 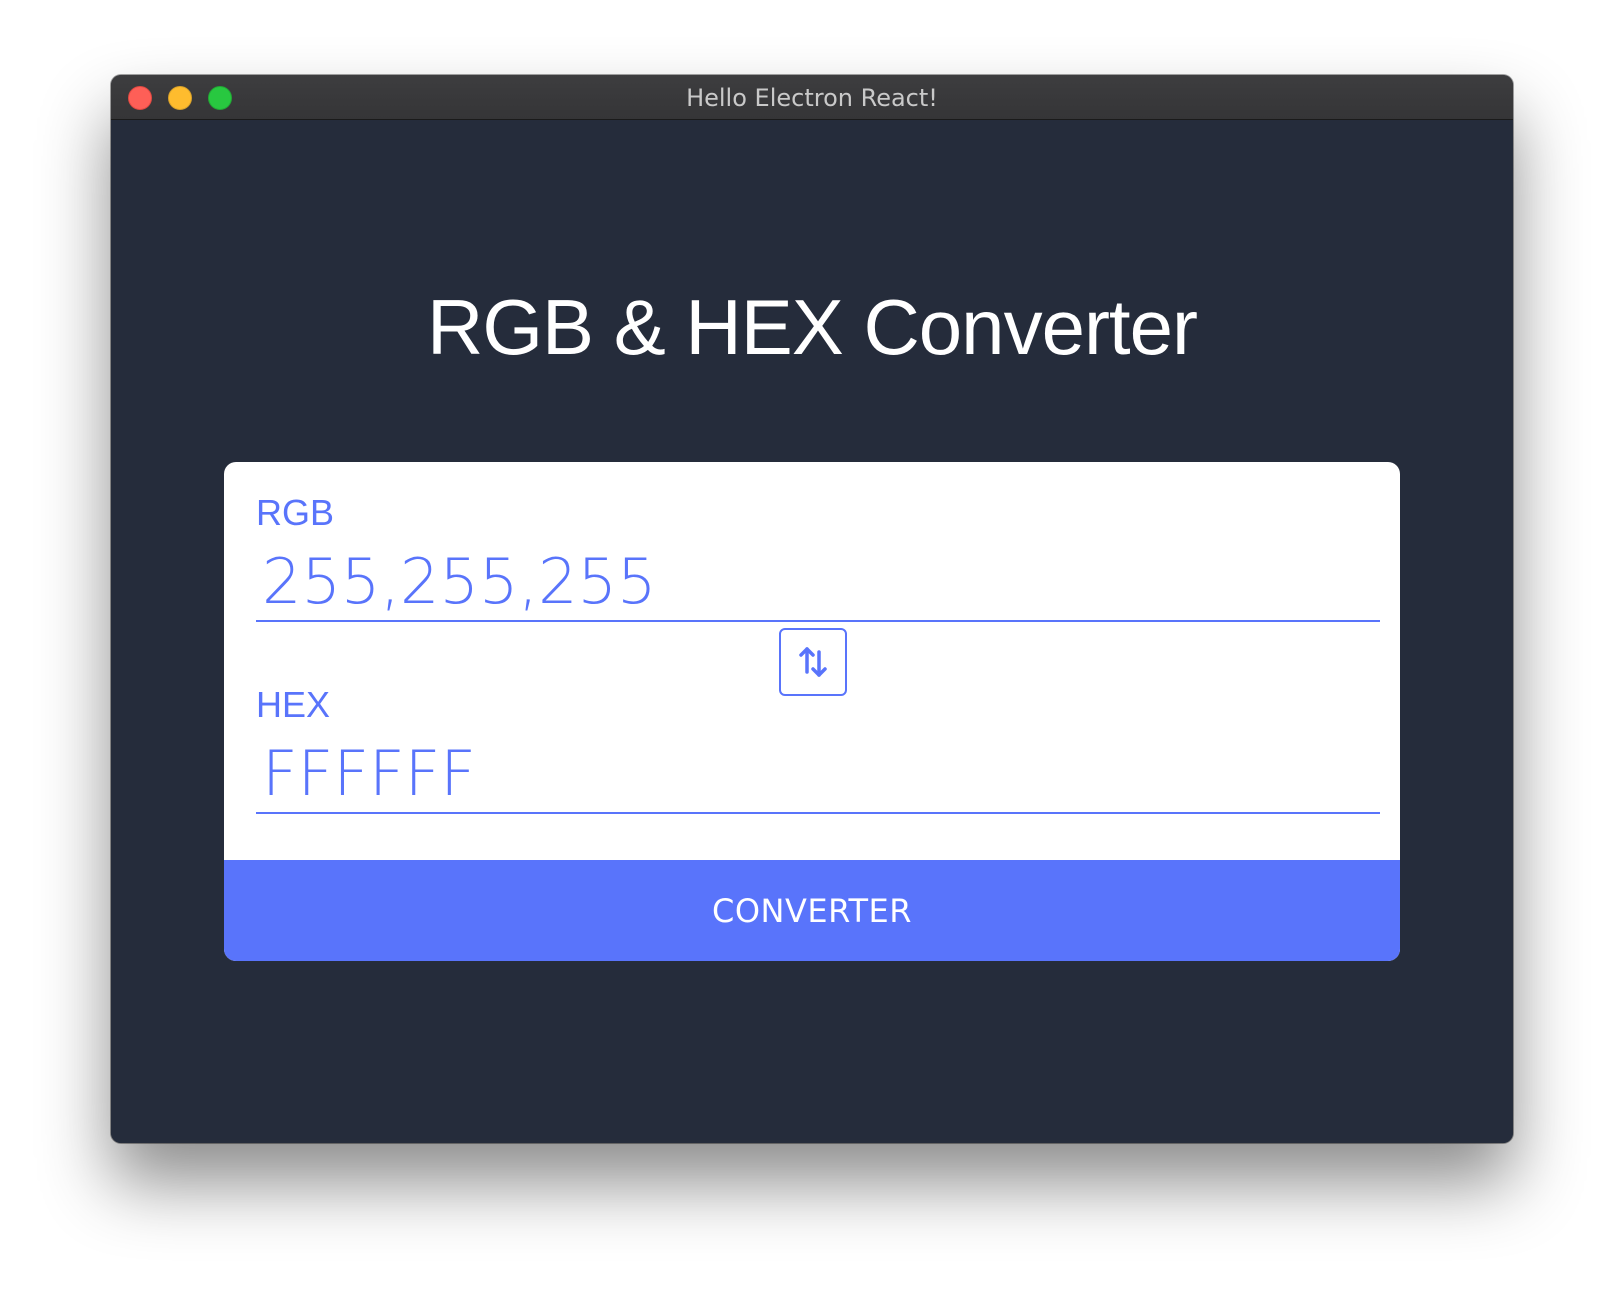 What do you see at coordinates (812, 910) in the screenshot?
I see `converter-button: CONVERTER` at bounding box center [812, 910].